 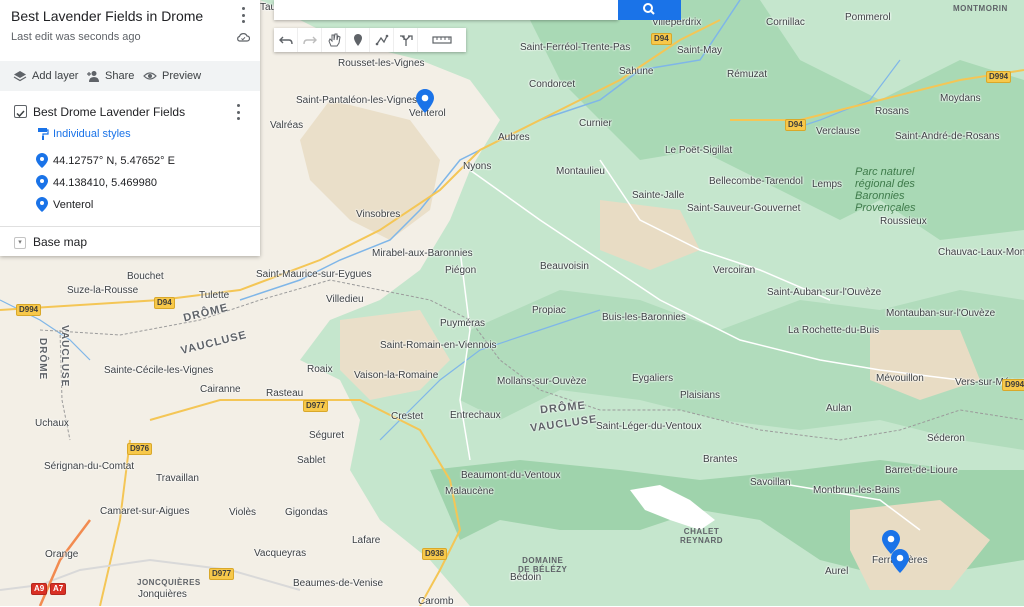 I want to click on area-label-montmorin: MONTMORIN, so click(x=980, y=8).